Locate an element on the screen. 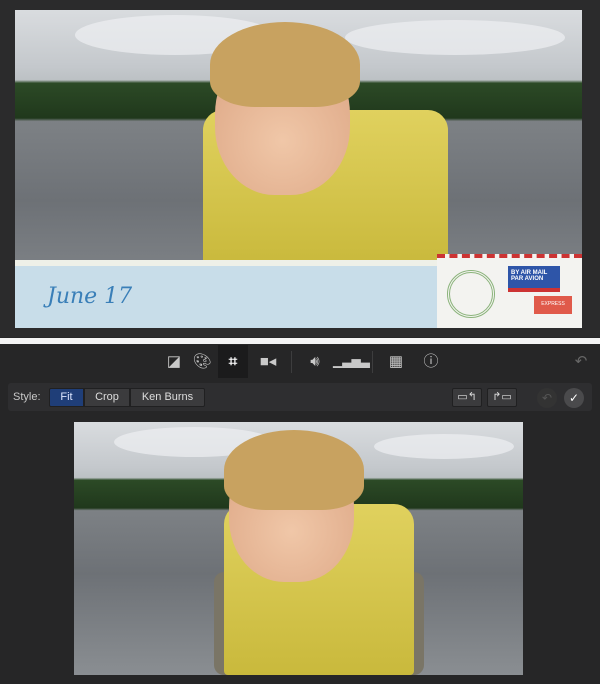  stabilization-icon: ■◂ is located at coordinates (268, 361).